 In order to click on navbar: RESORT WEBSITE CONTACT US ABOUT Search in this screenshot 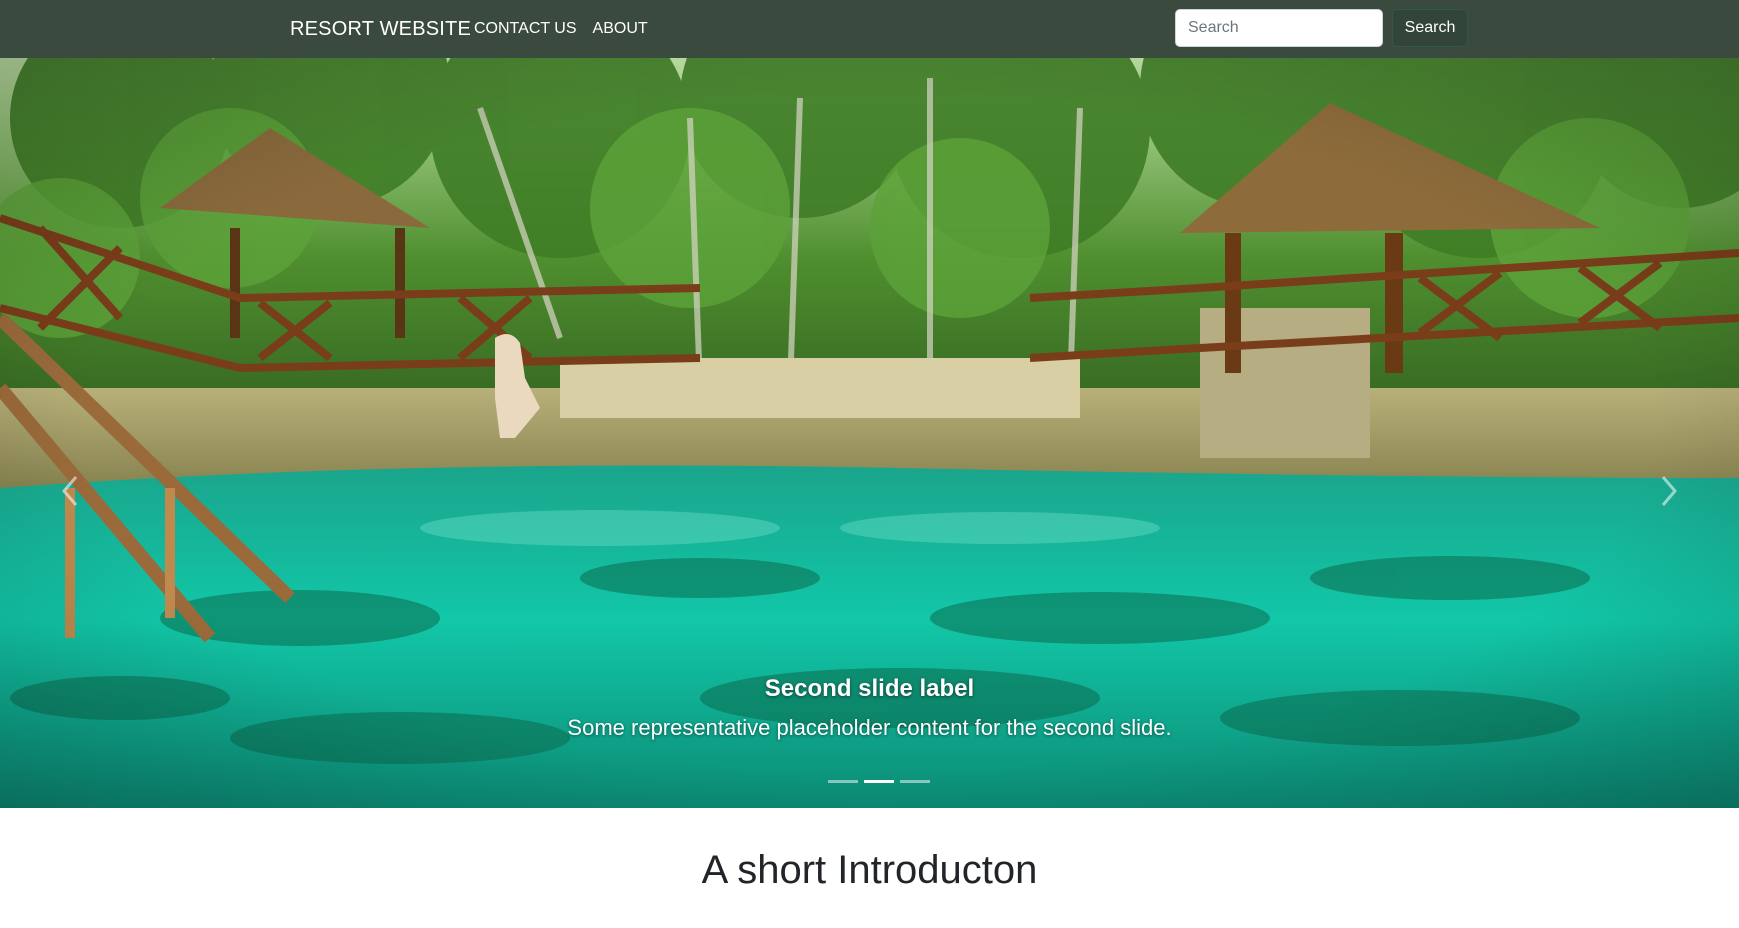, I will do `click(869, 29)`.